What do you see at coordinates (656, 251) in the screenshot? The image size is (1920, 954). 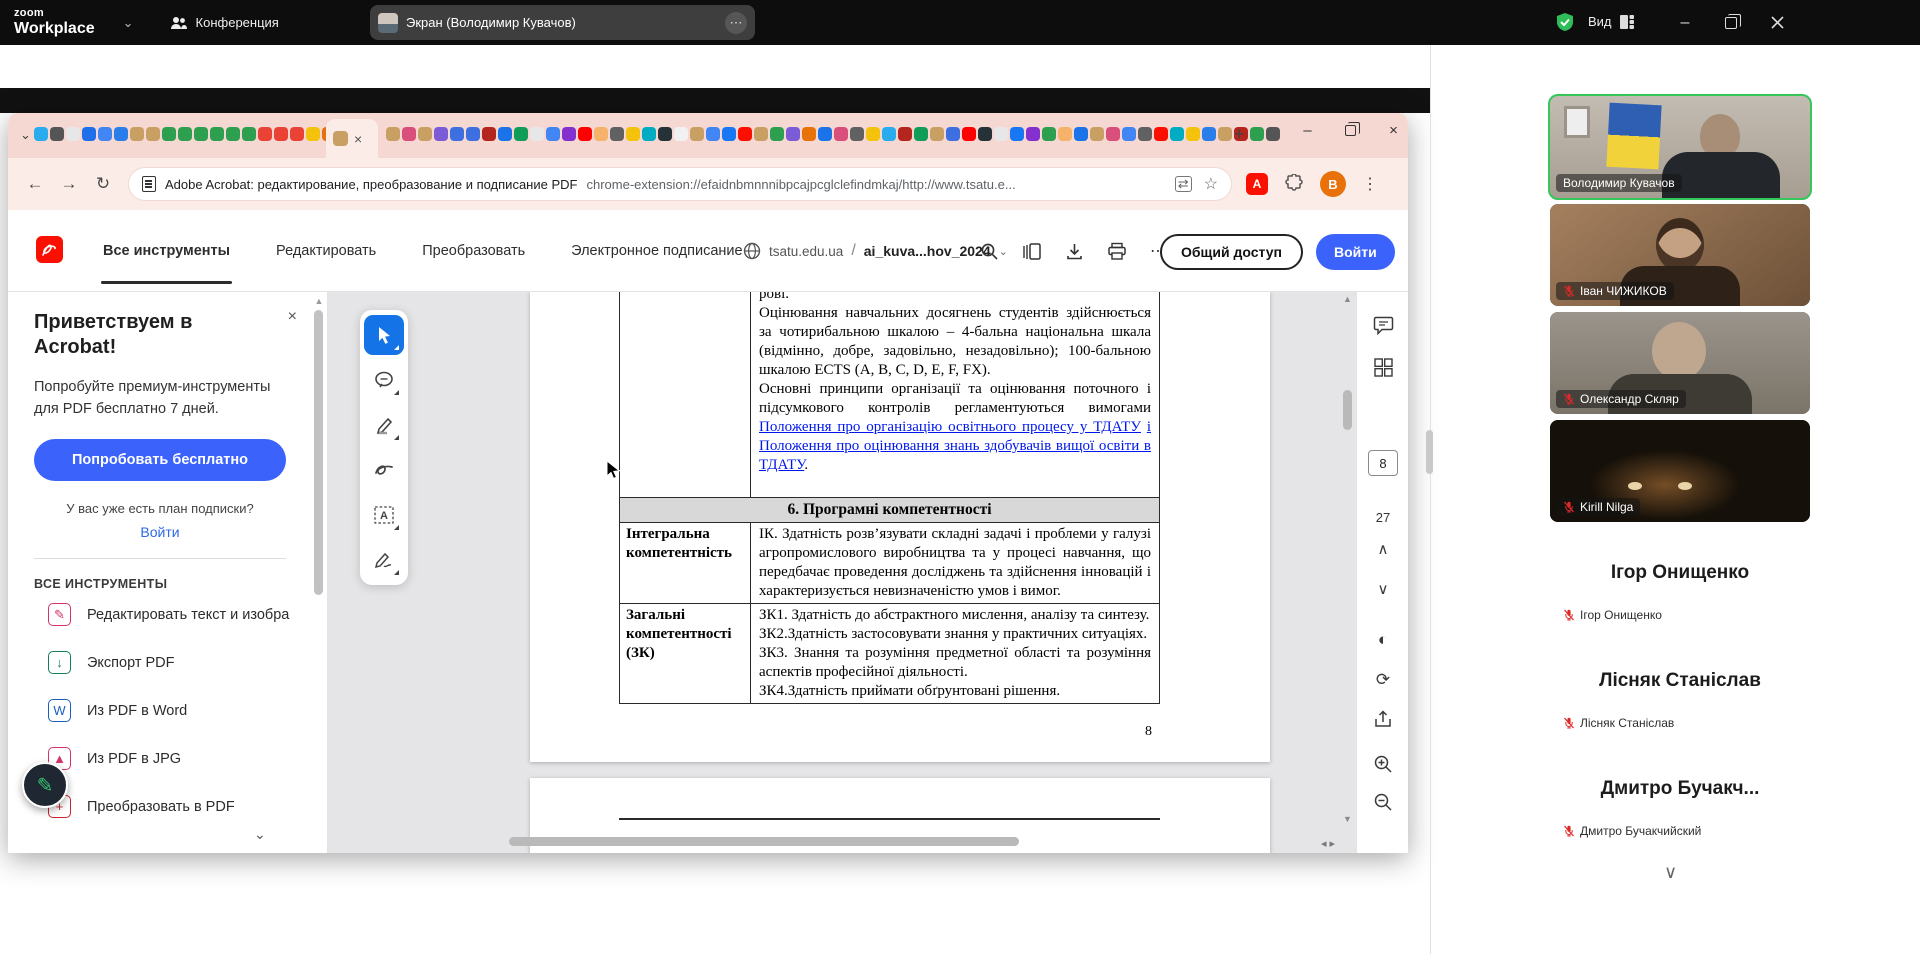 I see `tab-esign: Электронное подписание` at bounding box center [656, 251].